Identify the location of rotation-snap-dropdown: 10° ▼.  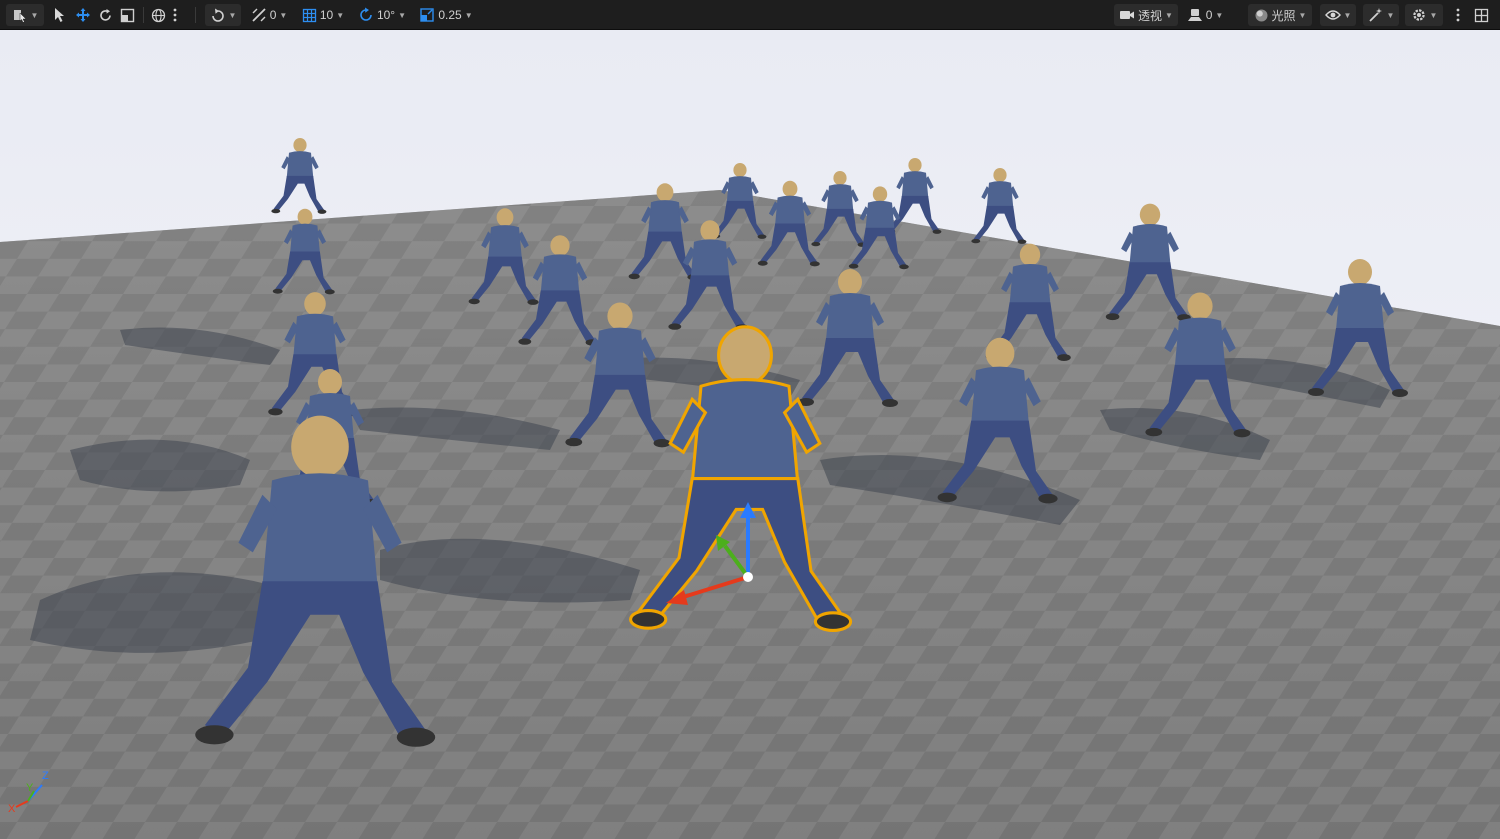
(382, 15).